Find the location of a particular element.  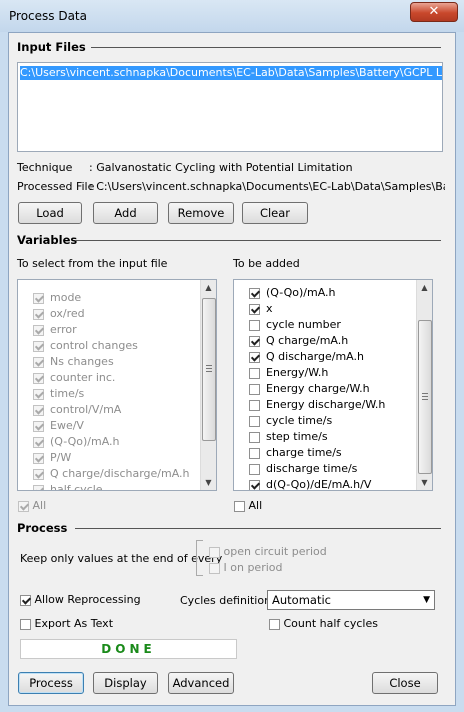

load-button: Load is located at coordinates (50, 213).